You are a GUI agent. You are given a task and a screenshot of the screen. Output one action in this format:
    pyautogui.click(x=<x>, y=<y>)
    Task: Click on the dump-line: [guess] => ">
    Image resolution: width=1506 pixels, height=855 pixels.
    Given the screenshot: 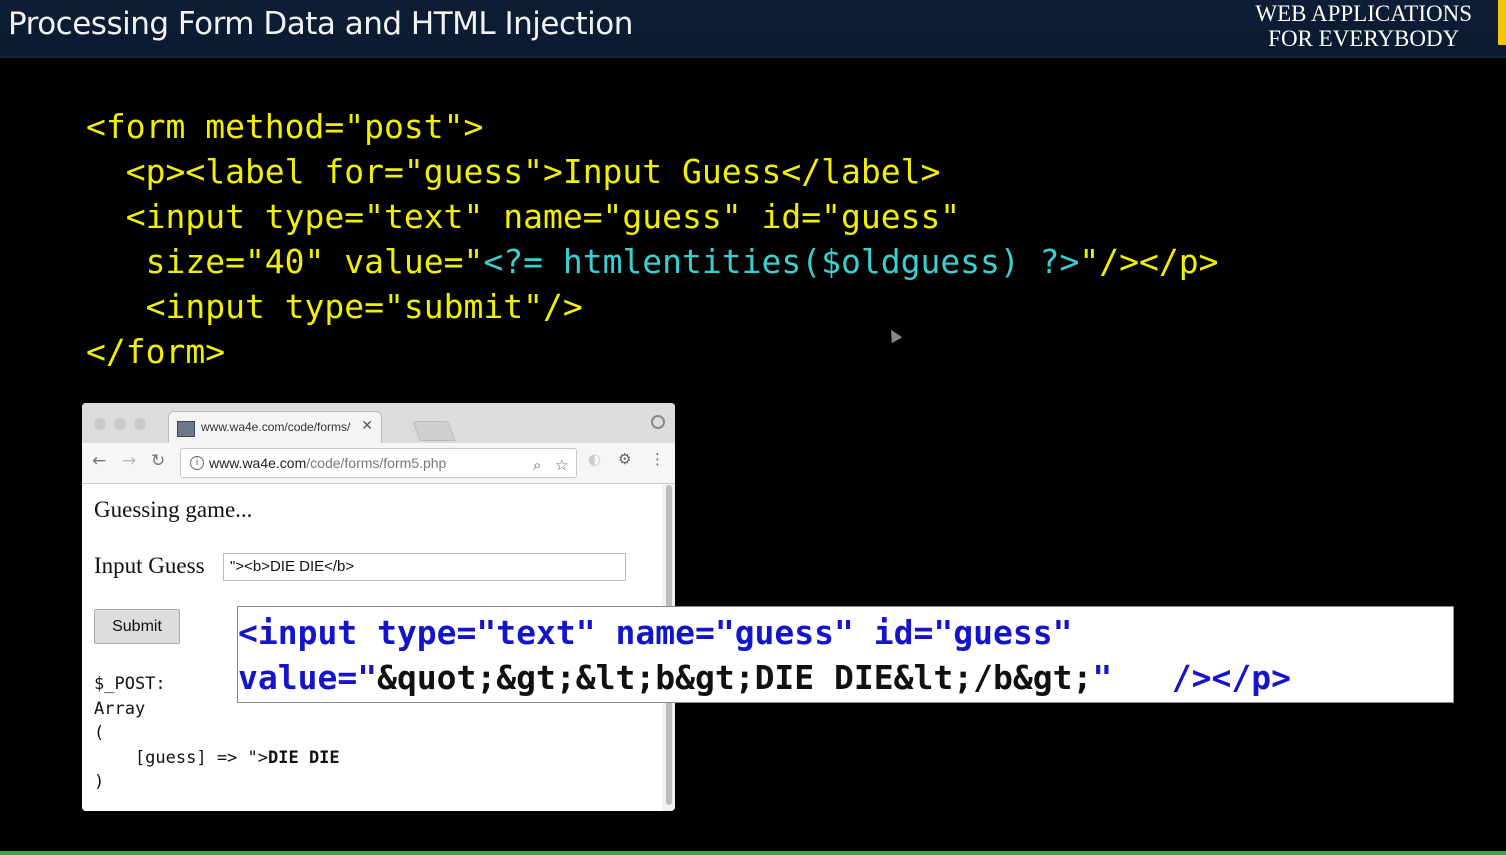 What is the action you would take?
    pyautogui.click(x=181, y=757)
    